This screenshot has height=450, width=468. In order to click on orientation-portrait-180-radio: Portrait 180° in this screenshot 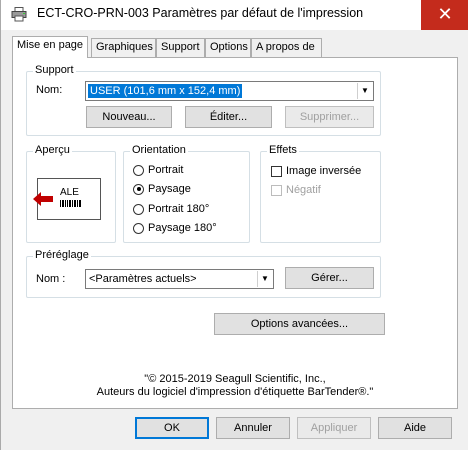, I will do `click(171, 209)`.